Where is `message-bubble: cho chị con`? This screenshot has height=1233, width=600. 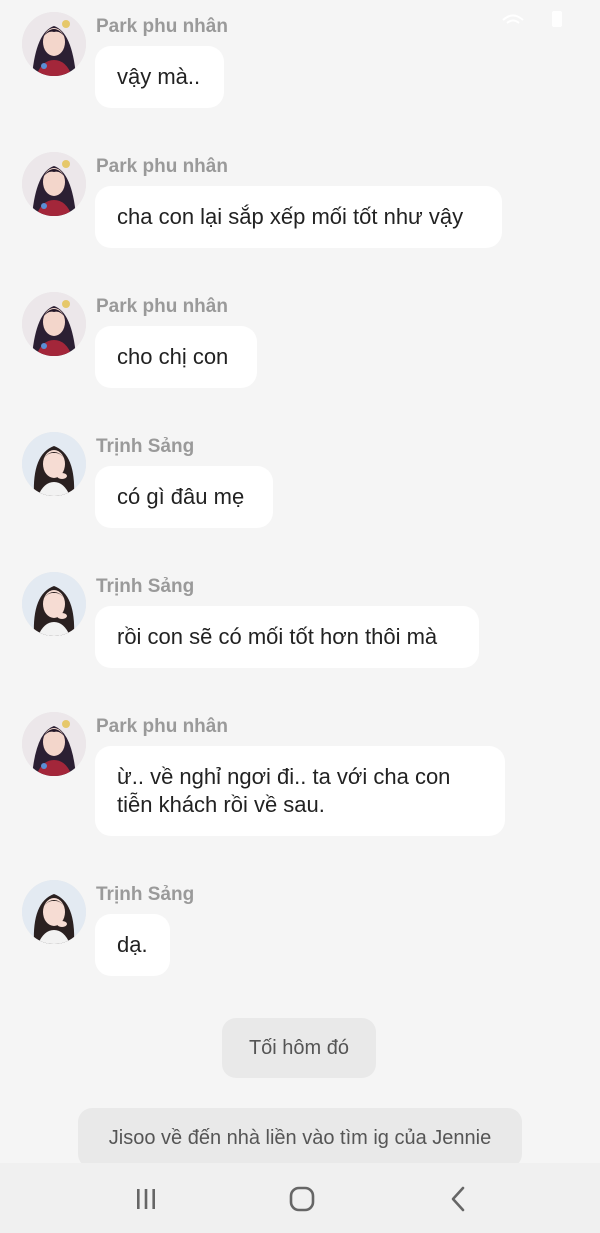 message-bubble: cho chị con is located at coordinates (176, 357).